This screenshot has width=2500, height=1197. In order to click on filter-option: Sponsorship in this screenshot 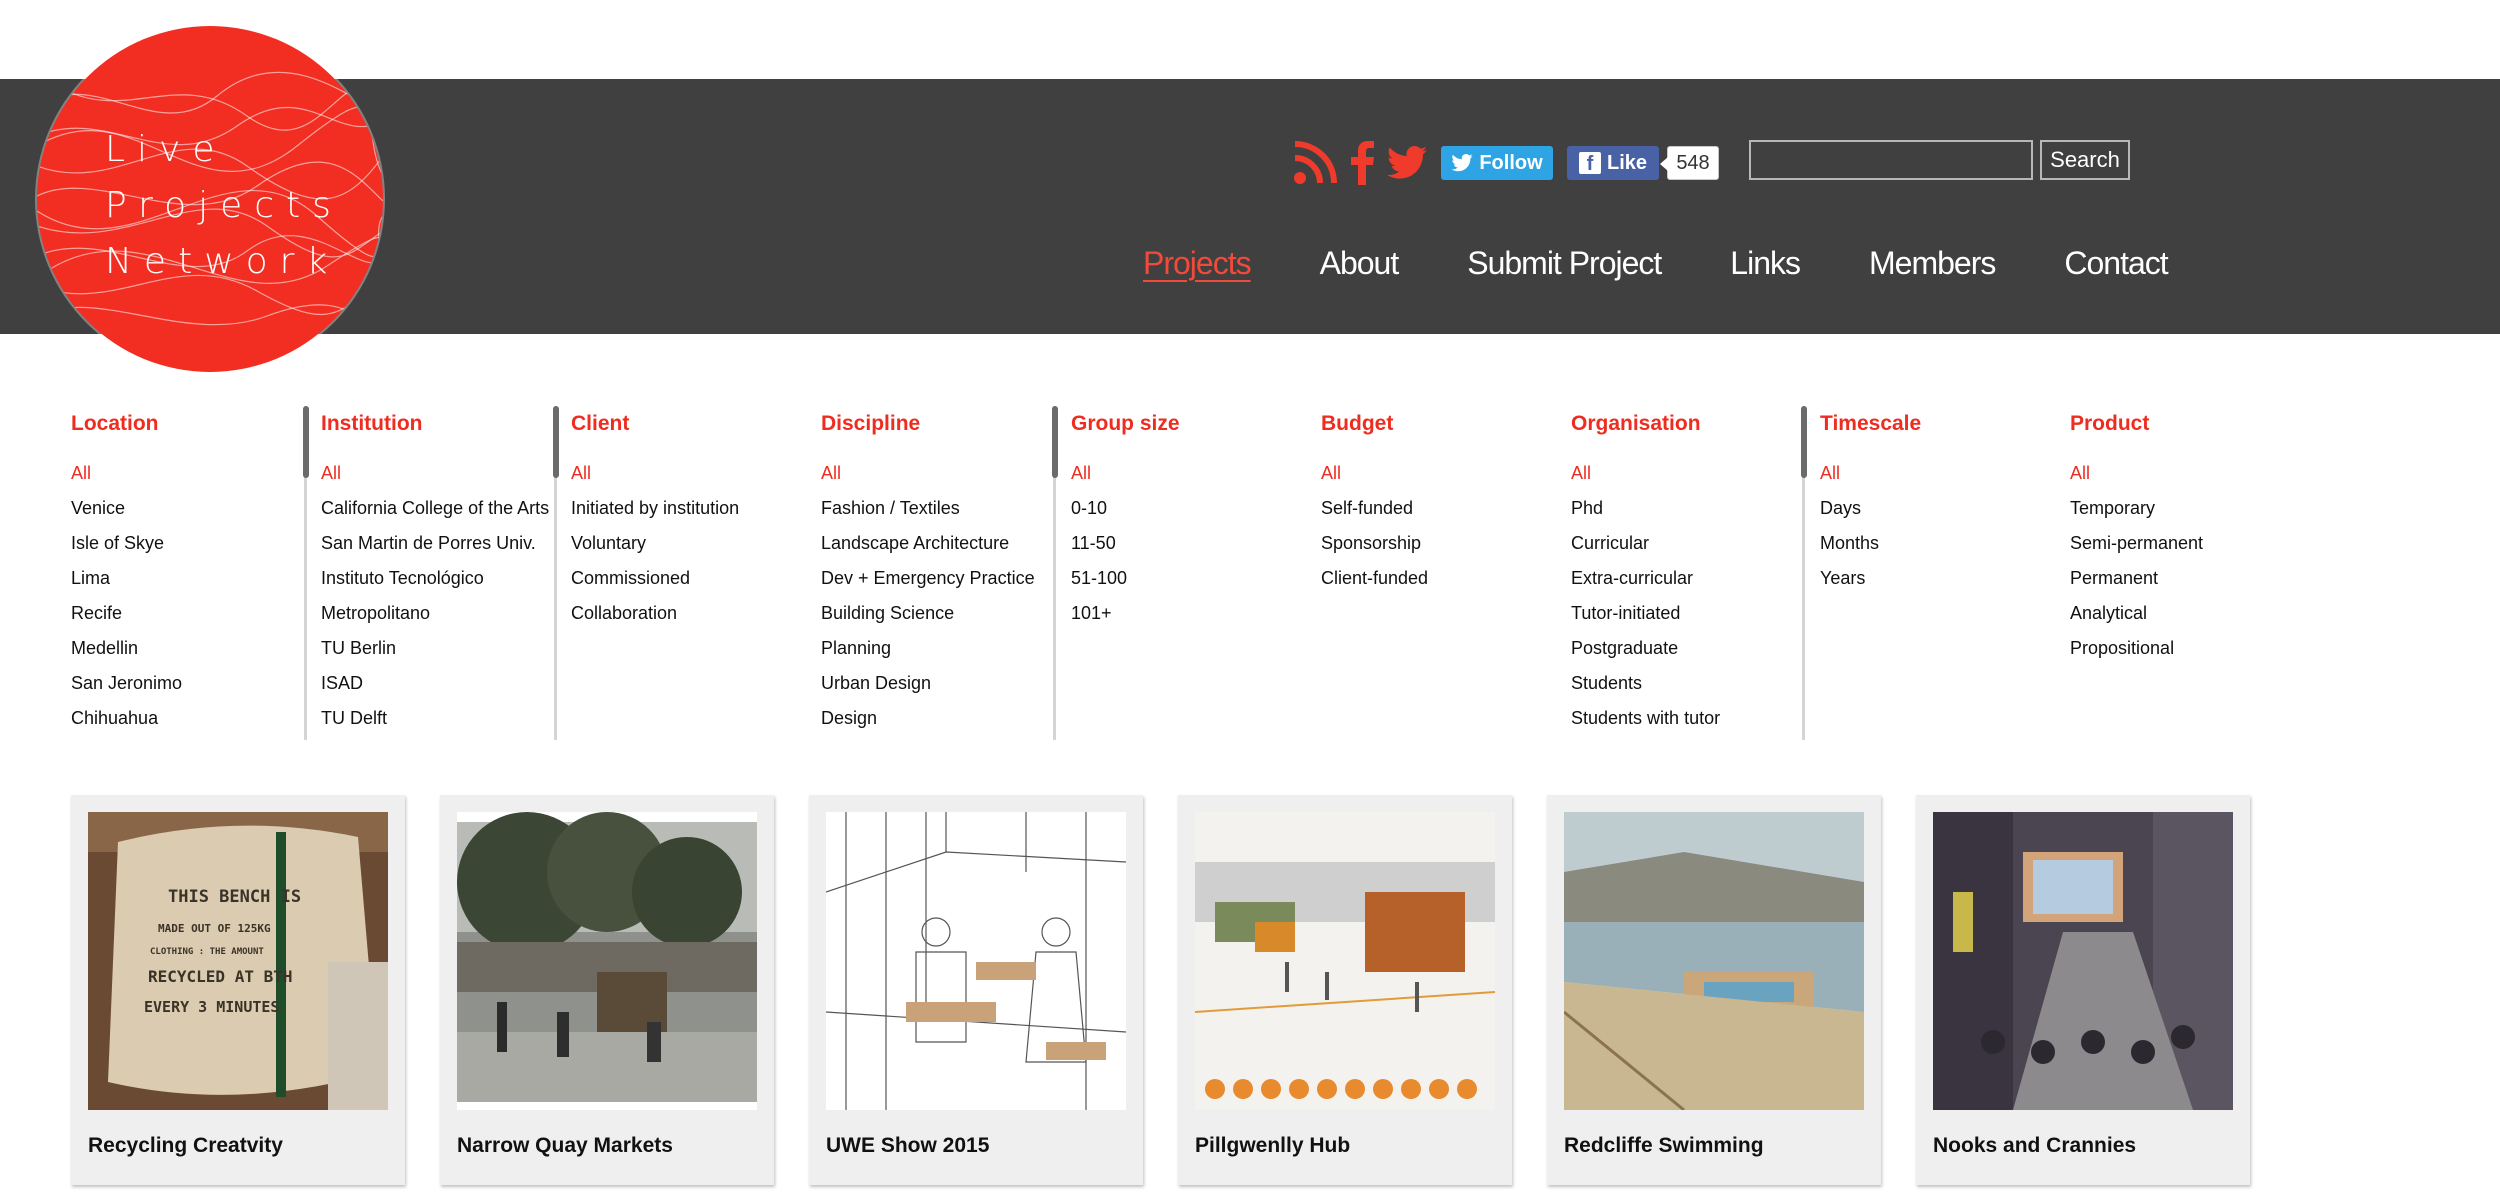, I will do `click(1441, 549)`.